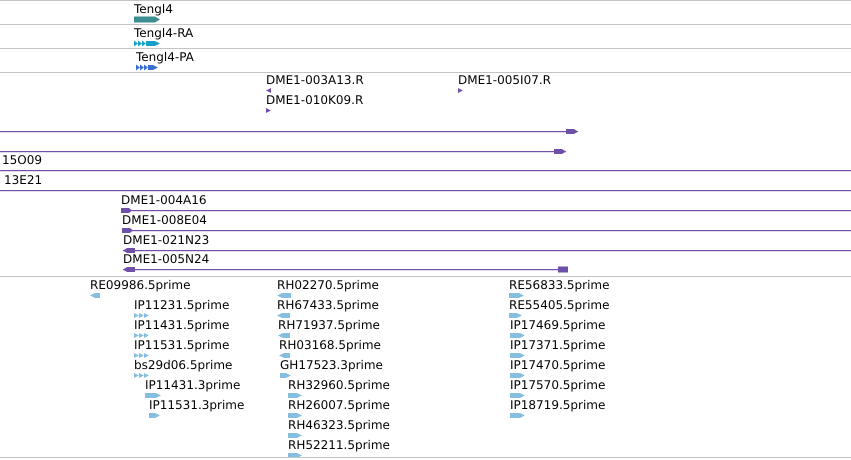  What do you see at coordinates (505, 80) in the screenshot?
I see `feature-label: DME1-005I07.R` at bounding box center [505, 80].